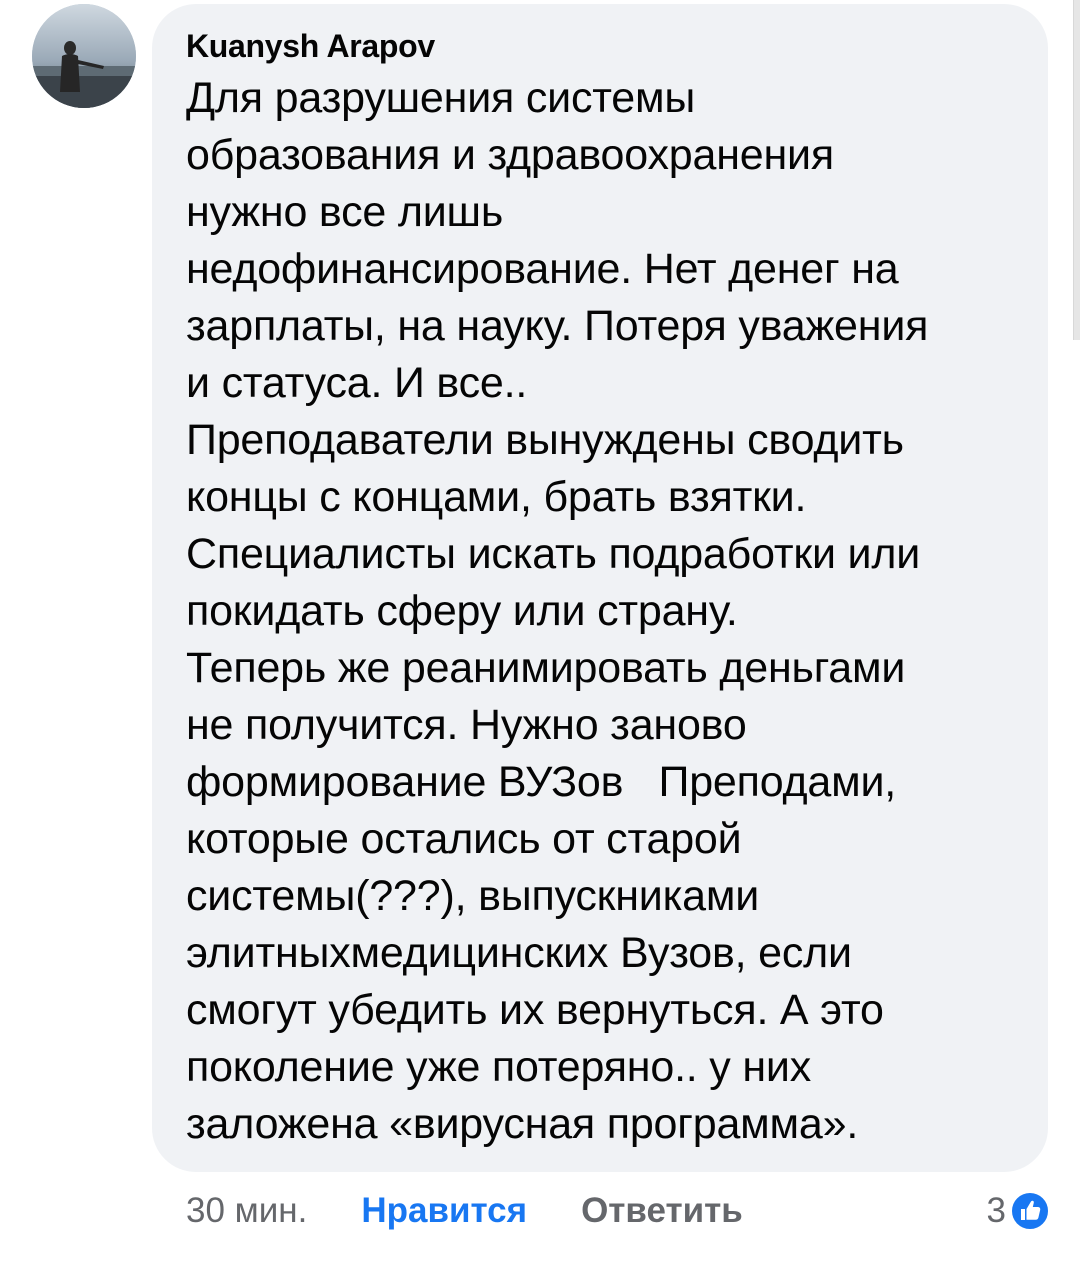  I want to click on comment-line: элитныхмедицинских Вузов, если, so click(519, 953).